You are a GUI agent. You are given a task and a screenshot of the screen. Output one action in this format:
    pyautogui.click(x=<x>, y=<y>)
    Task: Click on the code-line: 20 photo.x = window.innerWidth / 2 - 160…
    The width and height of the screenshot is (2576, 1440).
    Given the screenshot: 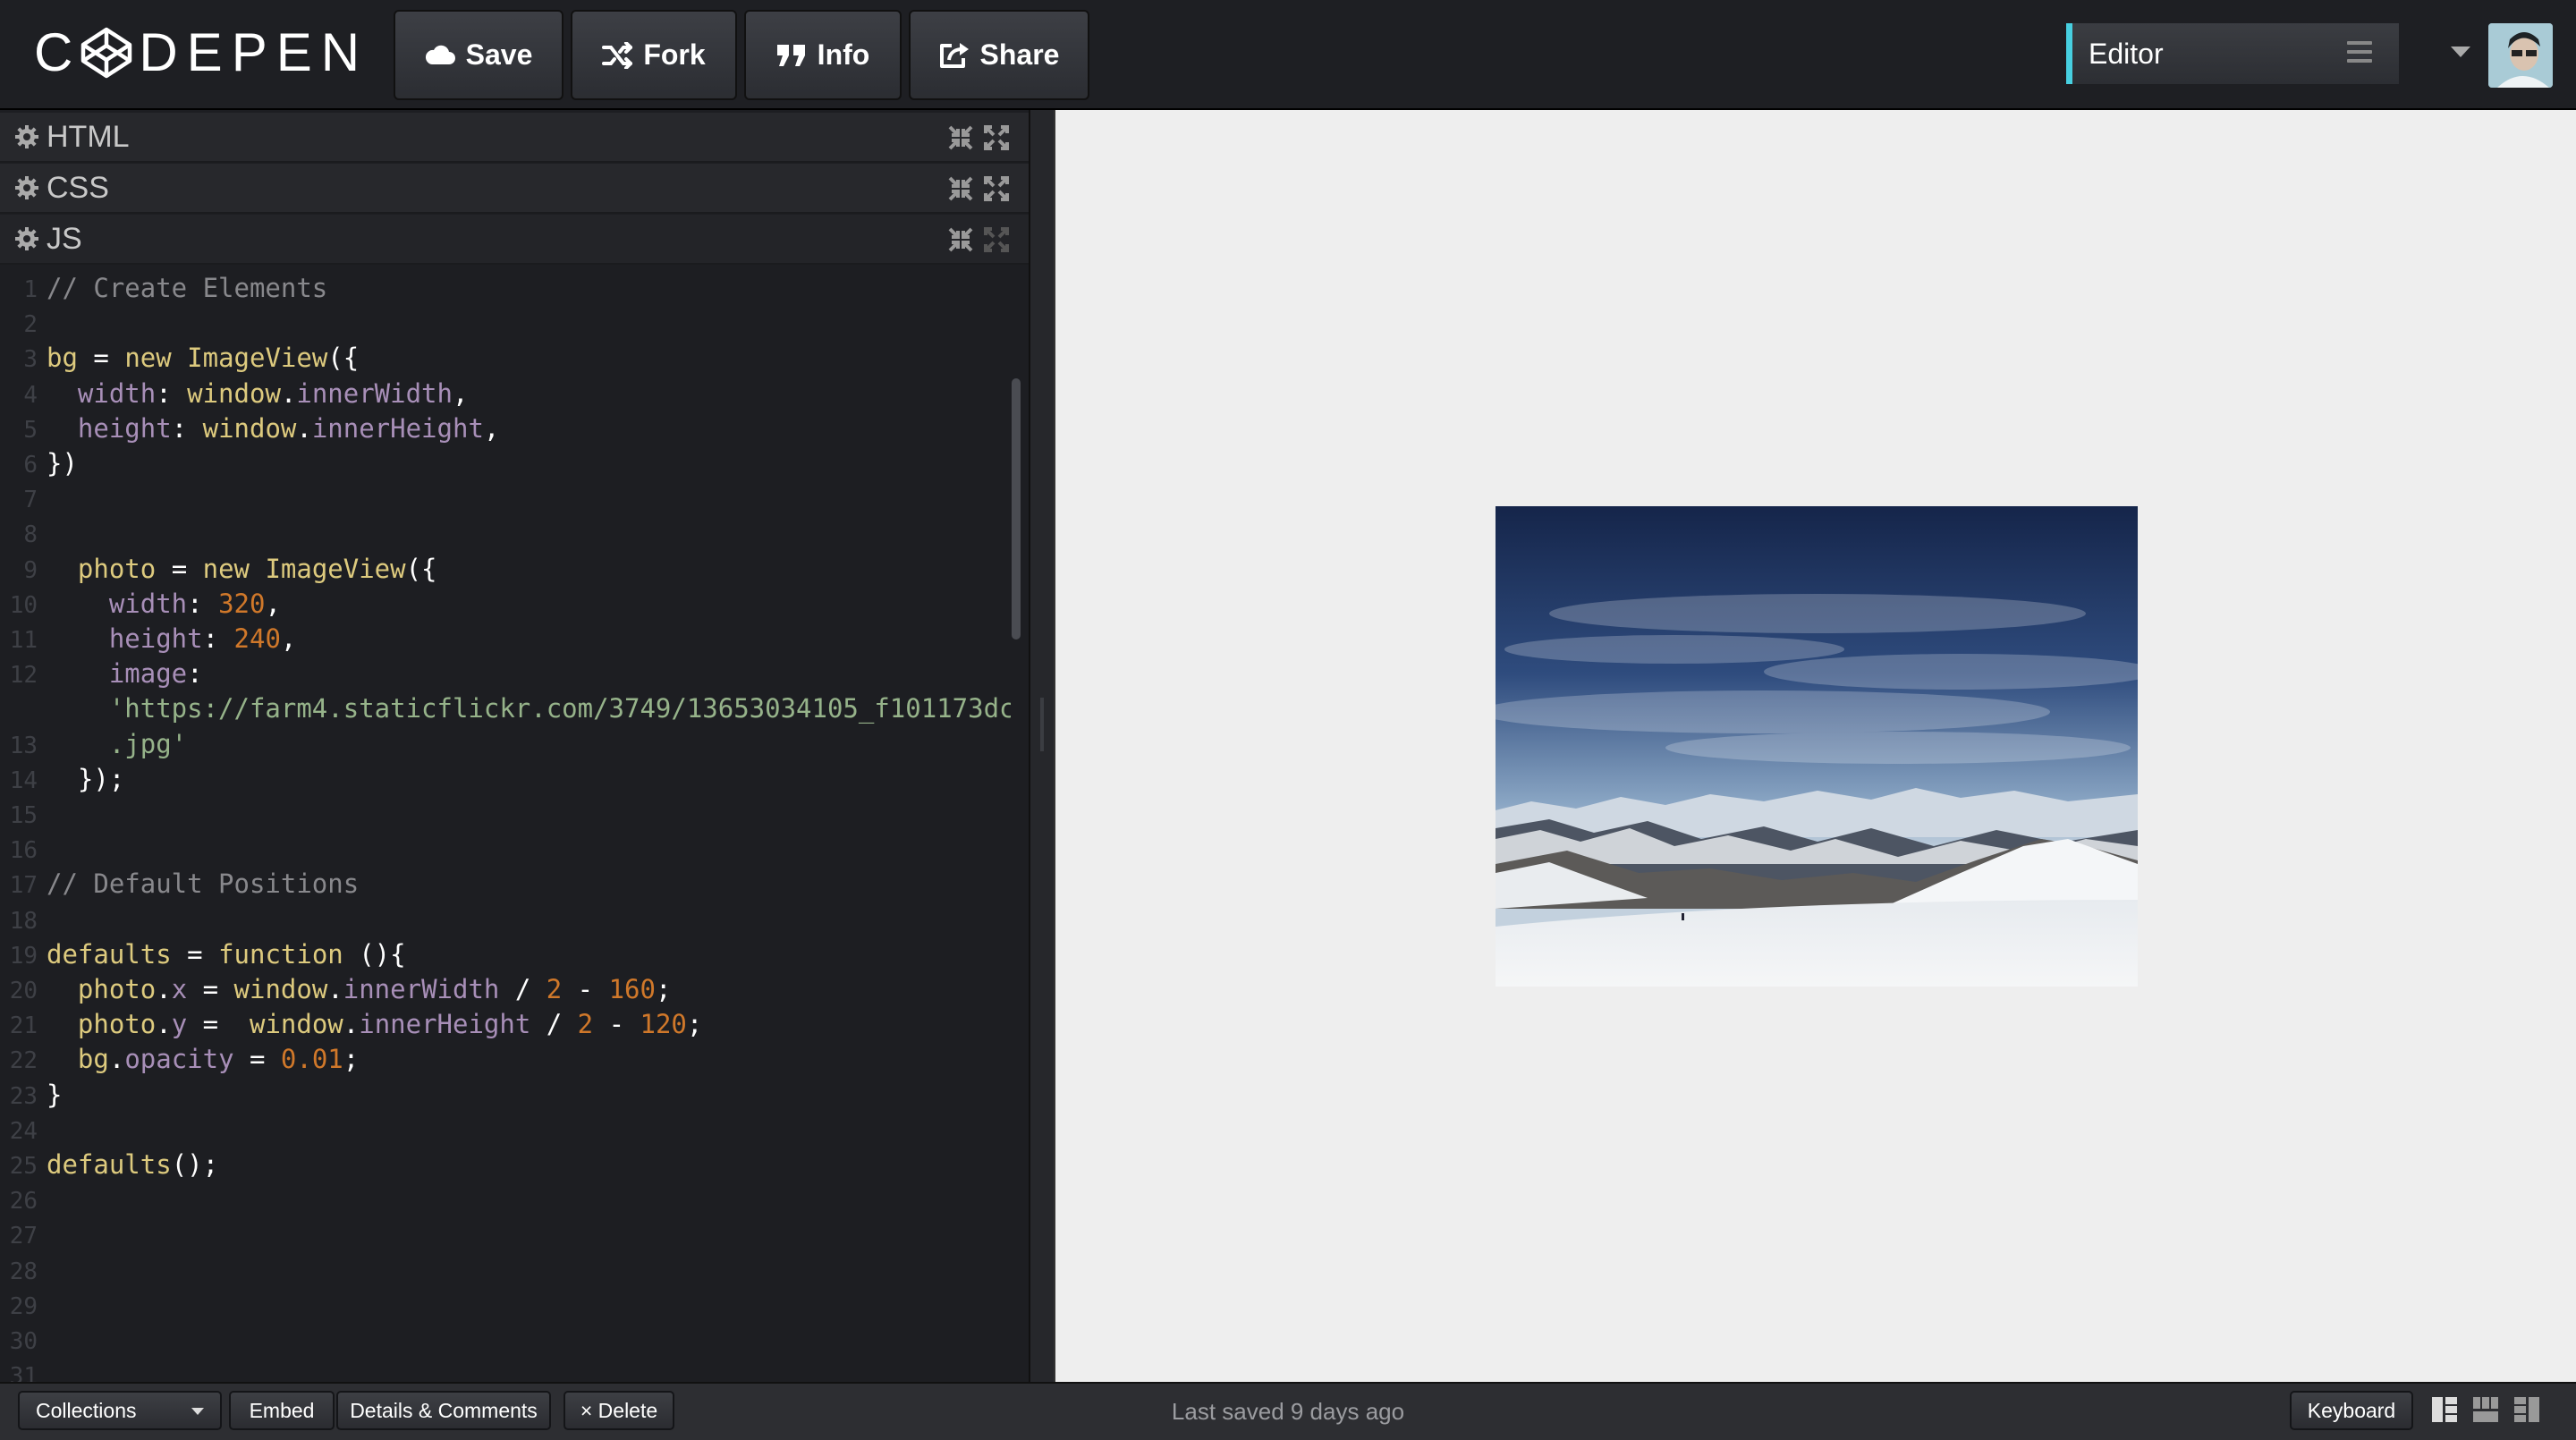 What is the action you would take?
    pyautogui.click(x=336, y=989)
    